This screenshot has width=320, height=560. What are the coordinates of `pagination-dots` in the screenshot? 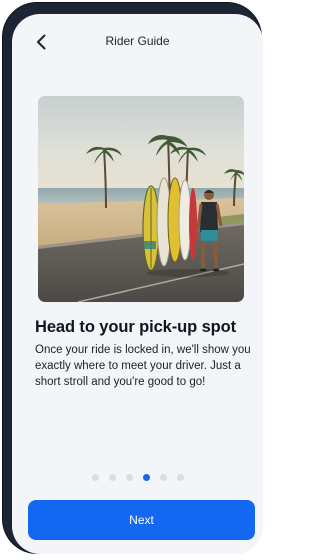 It's located at (137, 477).